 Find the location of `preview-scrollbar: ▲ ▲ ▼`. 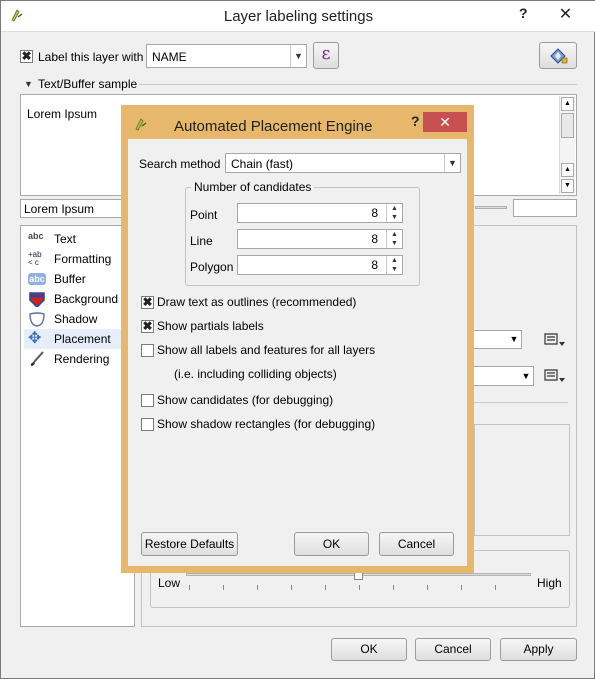

preview-scrollbar: ▲ ▲ ▼ is located at coordinates (567, 145).